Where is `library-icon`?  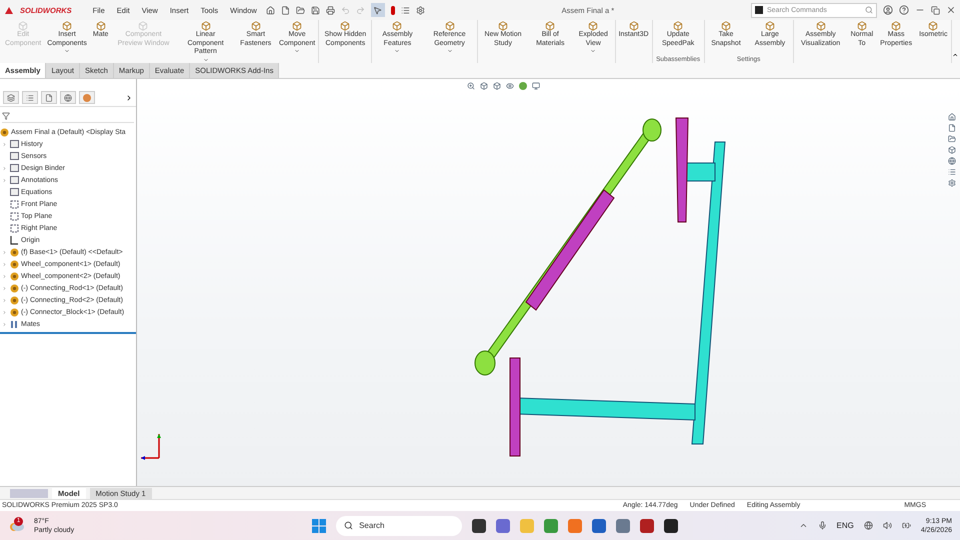
library-icon is located at coordinates (952, 150).